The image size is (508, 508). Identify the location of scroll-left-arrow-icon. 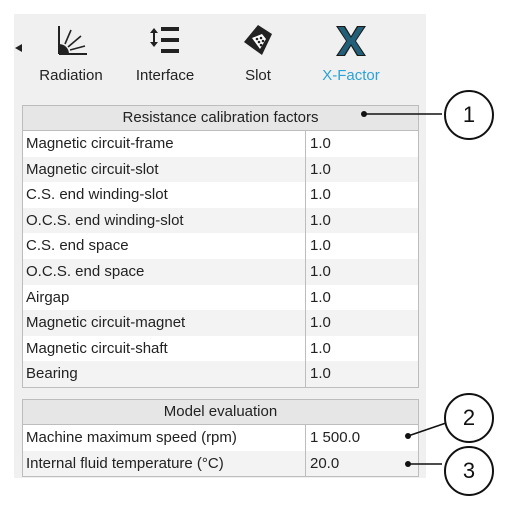
(18, 48).